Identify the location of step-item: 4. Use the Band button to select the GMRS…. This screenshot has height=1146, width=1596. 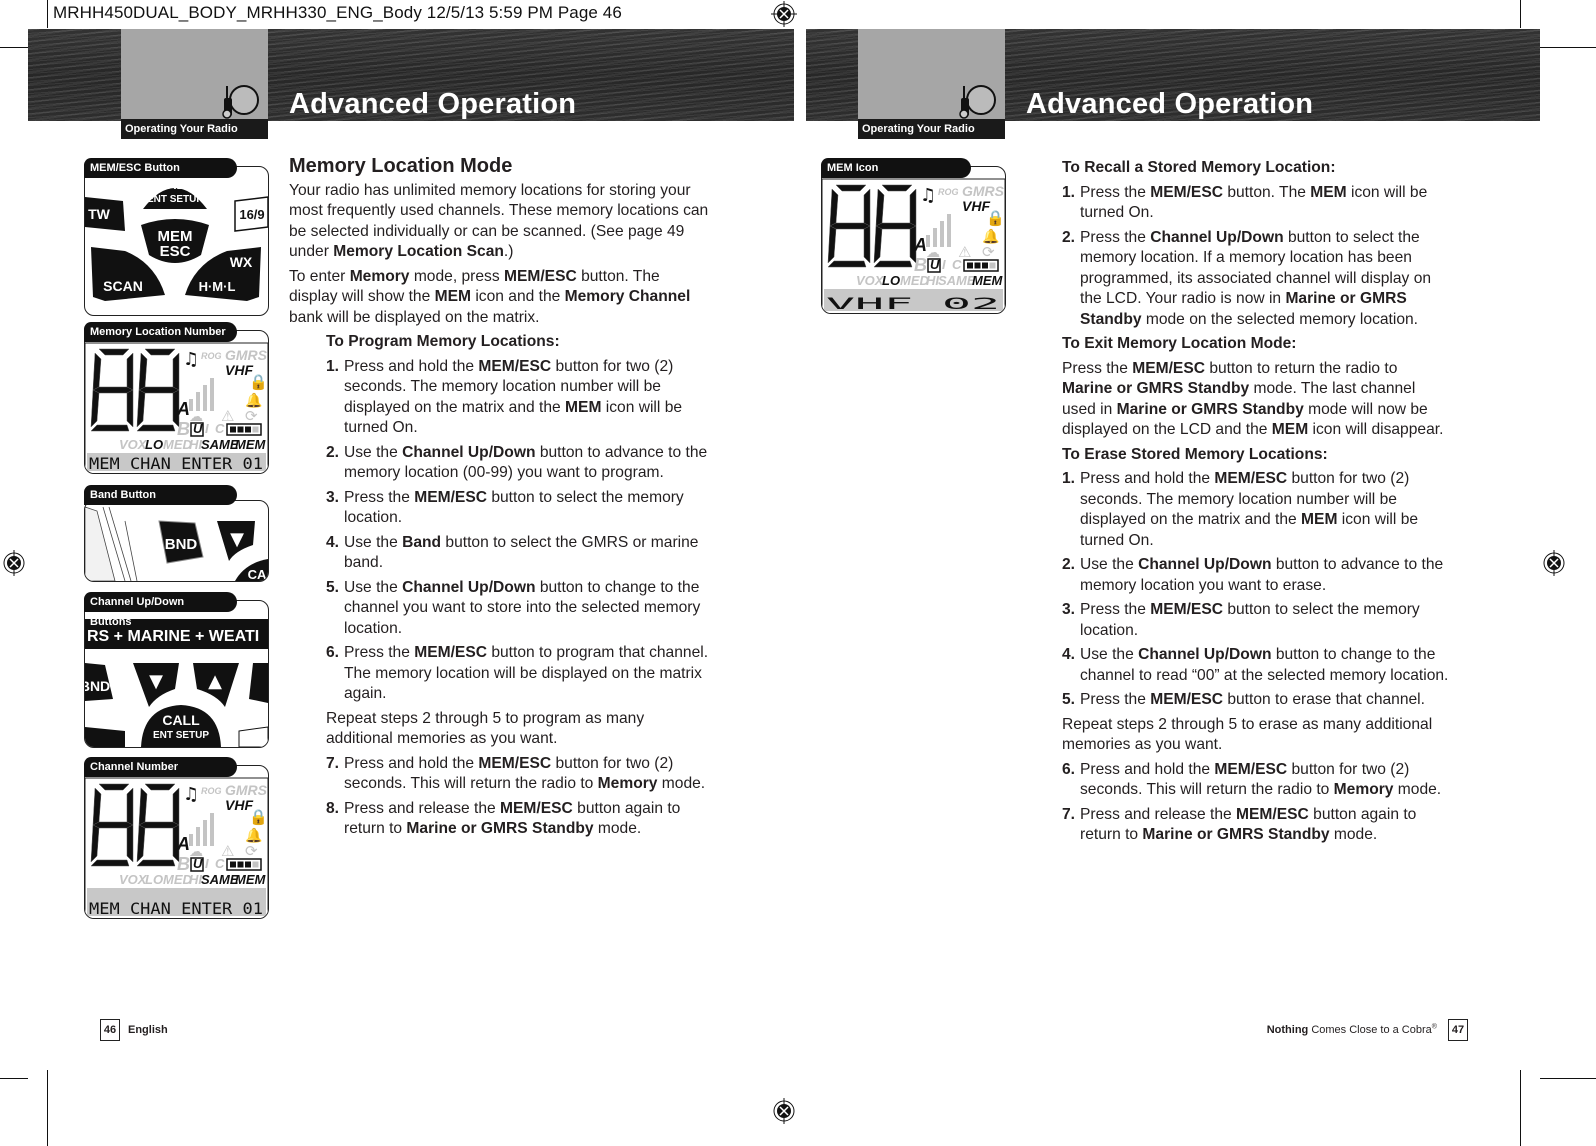
(517, 553).